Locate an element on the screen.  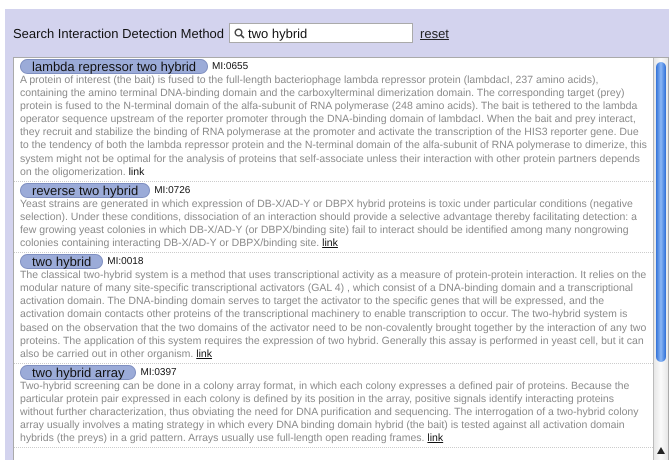
method-id: MI:0397 is located at coordinates (158, 372).